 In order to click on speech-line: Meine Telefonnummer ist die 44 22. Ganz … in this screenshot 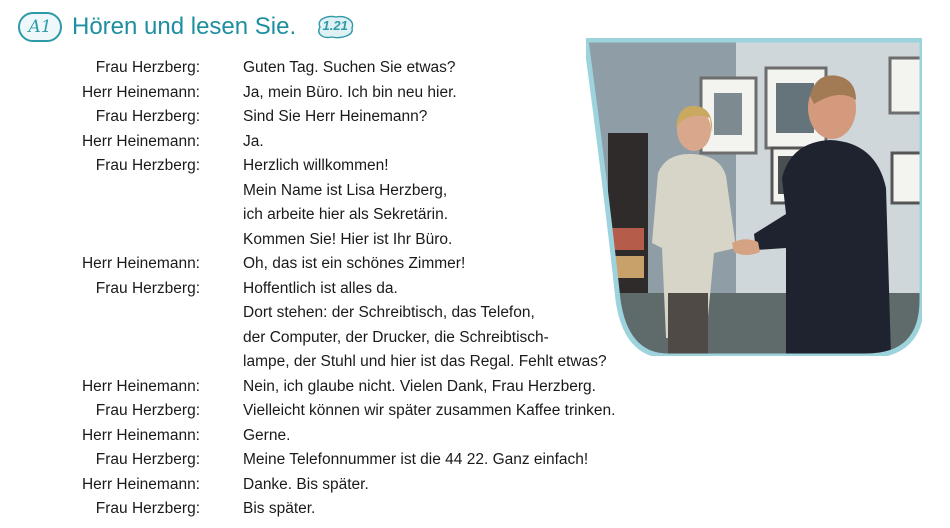, I will do `click(416, 459)`.